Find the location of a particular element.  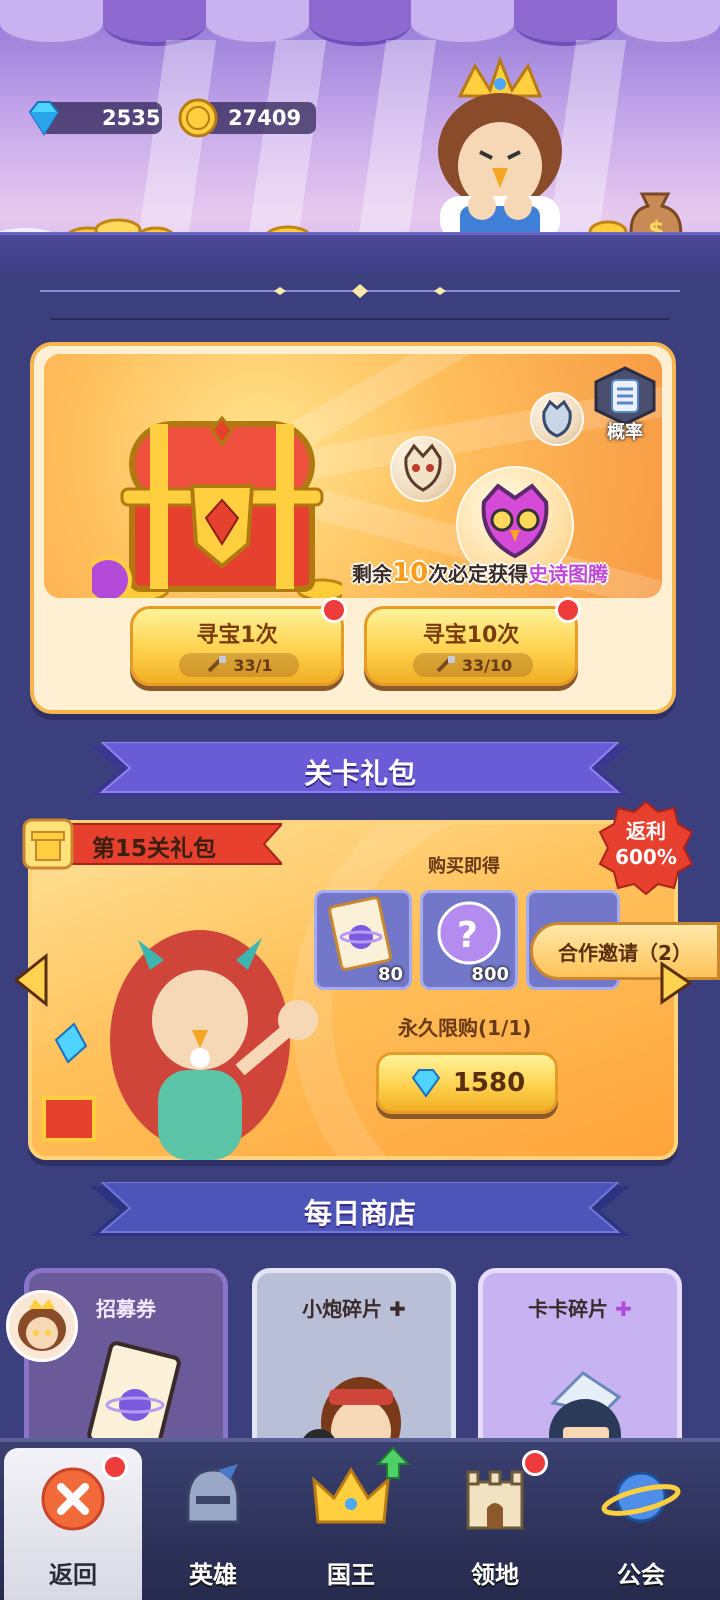

helmet-icon is located at coordinates (213, 1494).